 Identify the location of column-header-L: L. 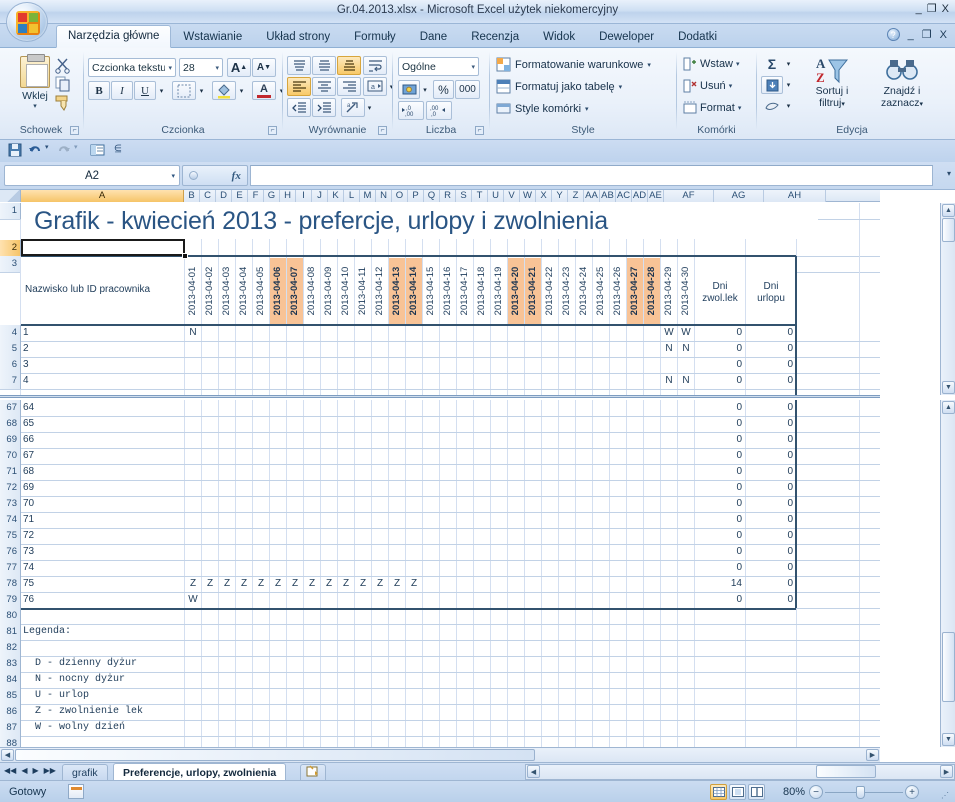
(352, 196).